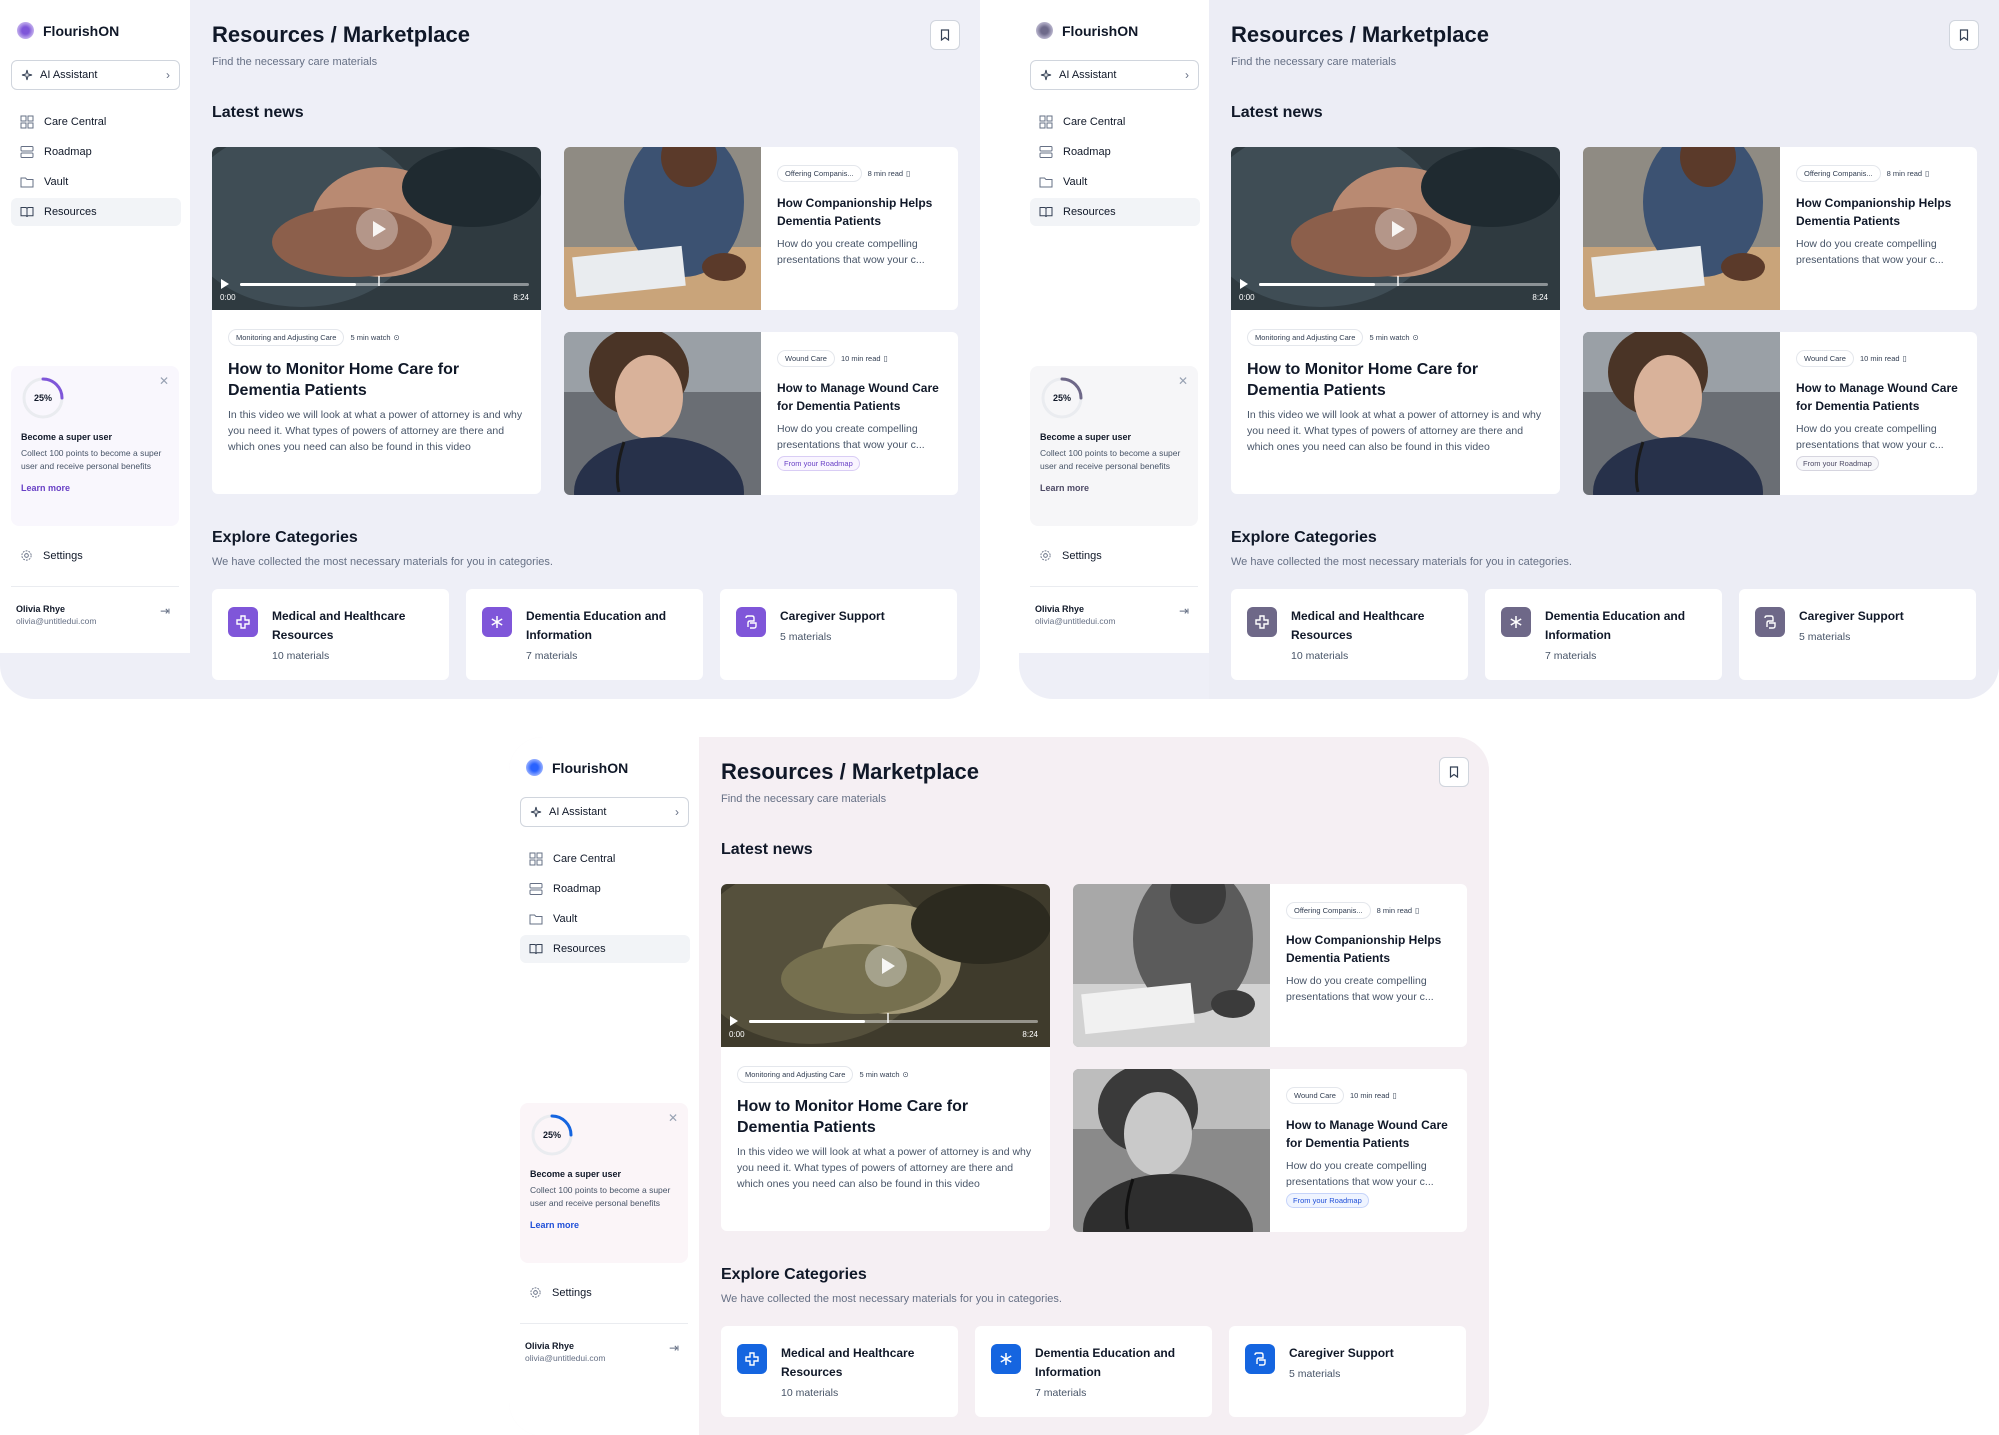 Image resolution: width=1999 pixels, height=1435 pixels. What do you see at coordinates (535, 1292) in the screenshot?
I see `gear-icon` at bounding box center [535, 1292].